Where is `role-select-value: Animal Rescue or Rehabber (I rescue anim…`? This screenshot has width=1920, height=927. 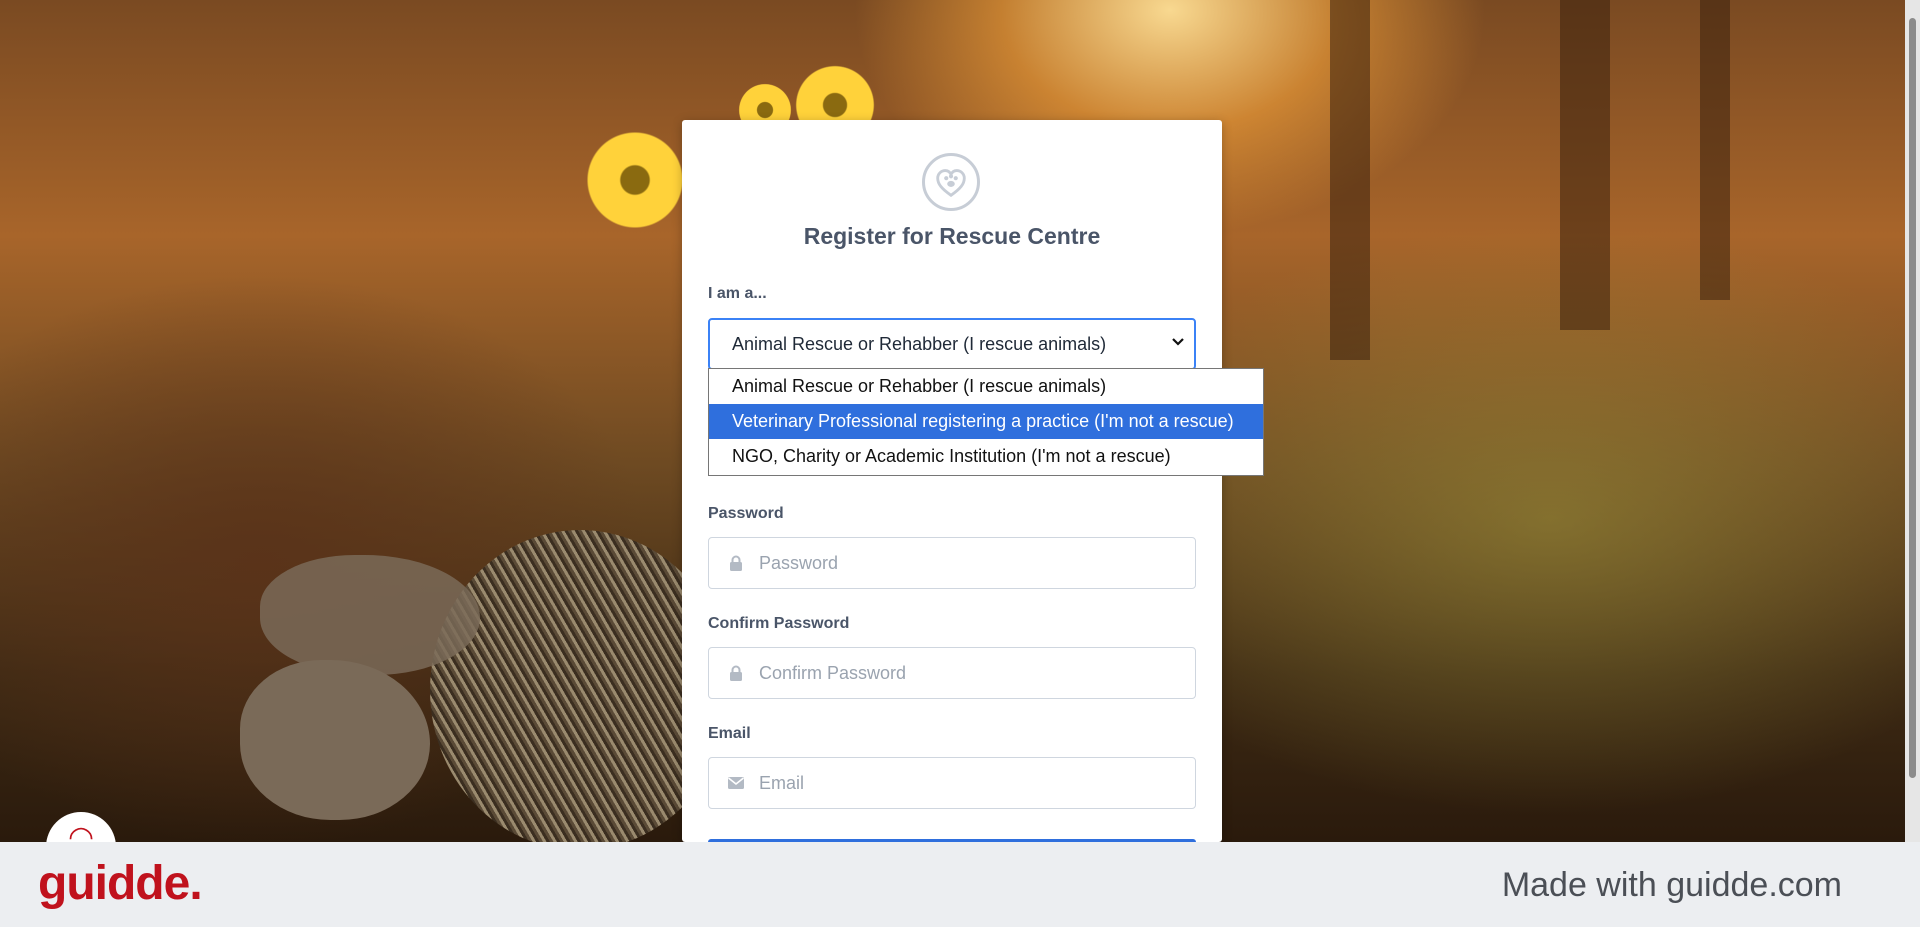 role-select-value: Animal Rescue or Rehabber (I rescue anim… is located at coordinates (919, 343).